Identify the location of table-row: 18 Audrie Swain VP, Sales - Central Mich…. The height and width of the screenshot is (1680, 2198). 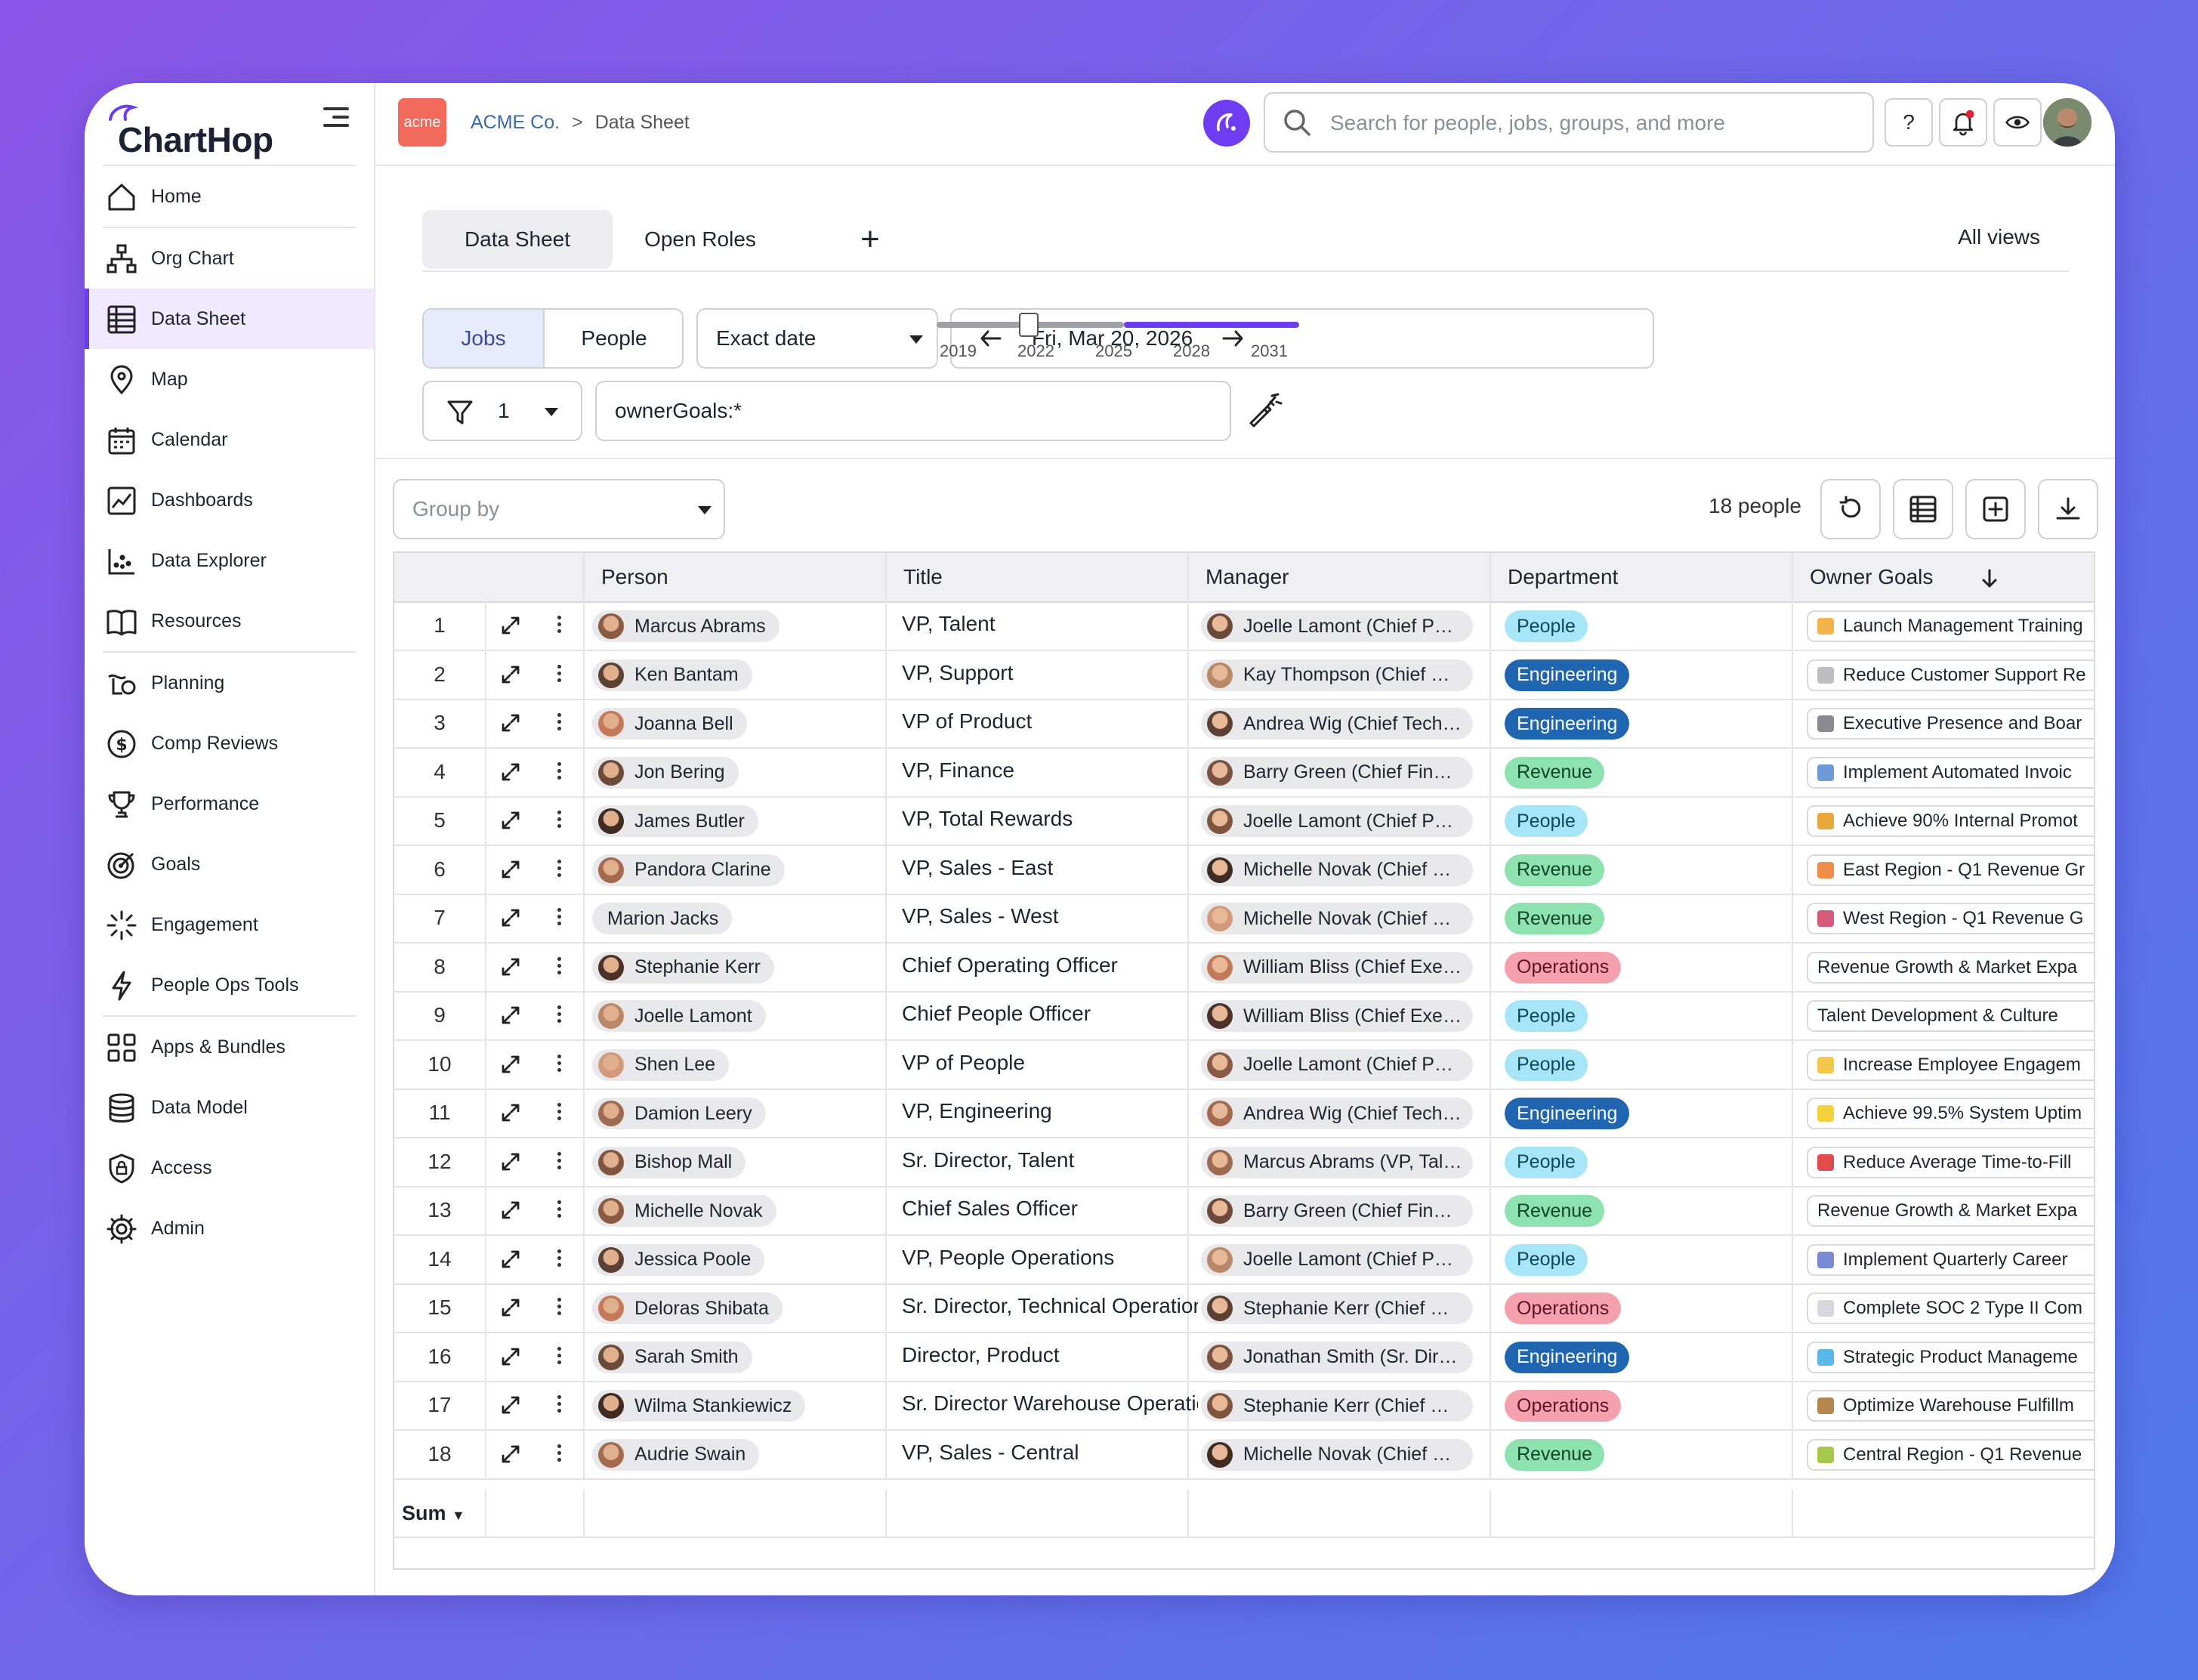
(1244, 1454).